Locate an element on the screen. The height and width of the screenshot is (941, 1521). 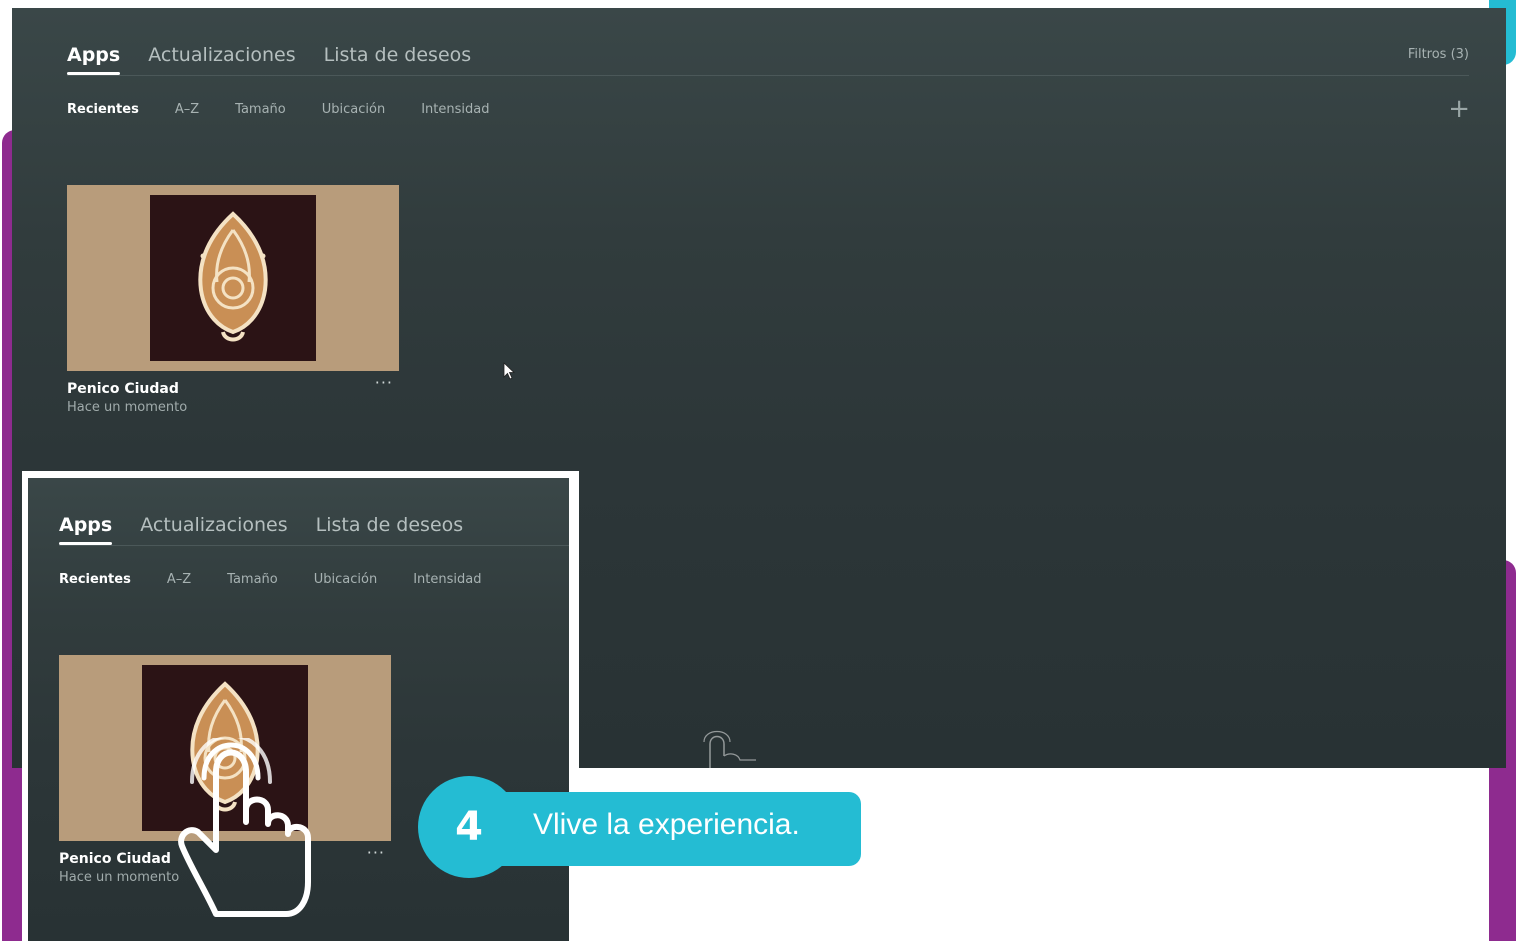
inset-sort-az: A–Z is located at coordinates (179, 579).